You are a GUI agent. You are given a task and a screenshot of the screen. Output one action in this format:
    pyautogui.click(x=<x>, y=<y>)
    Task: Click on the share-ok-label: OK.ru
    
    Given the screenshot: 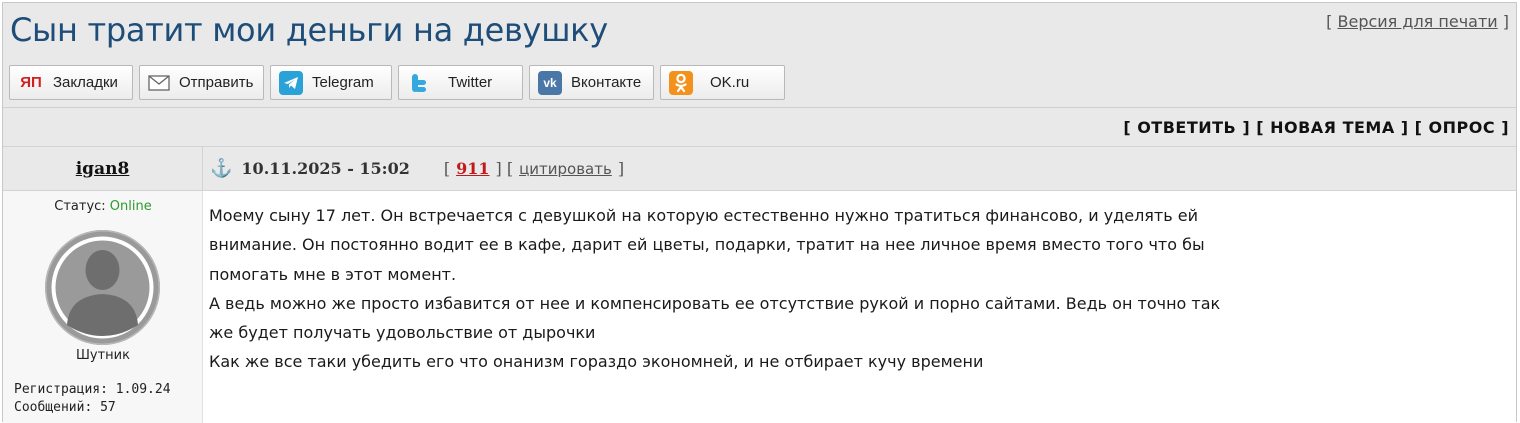 What is the action you would take?
    pyautogui.click(x=730, y=82)
    